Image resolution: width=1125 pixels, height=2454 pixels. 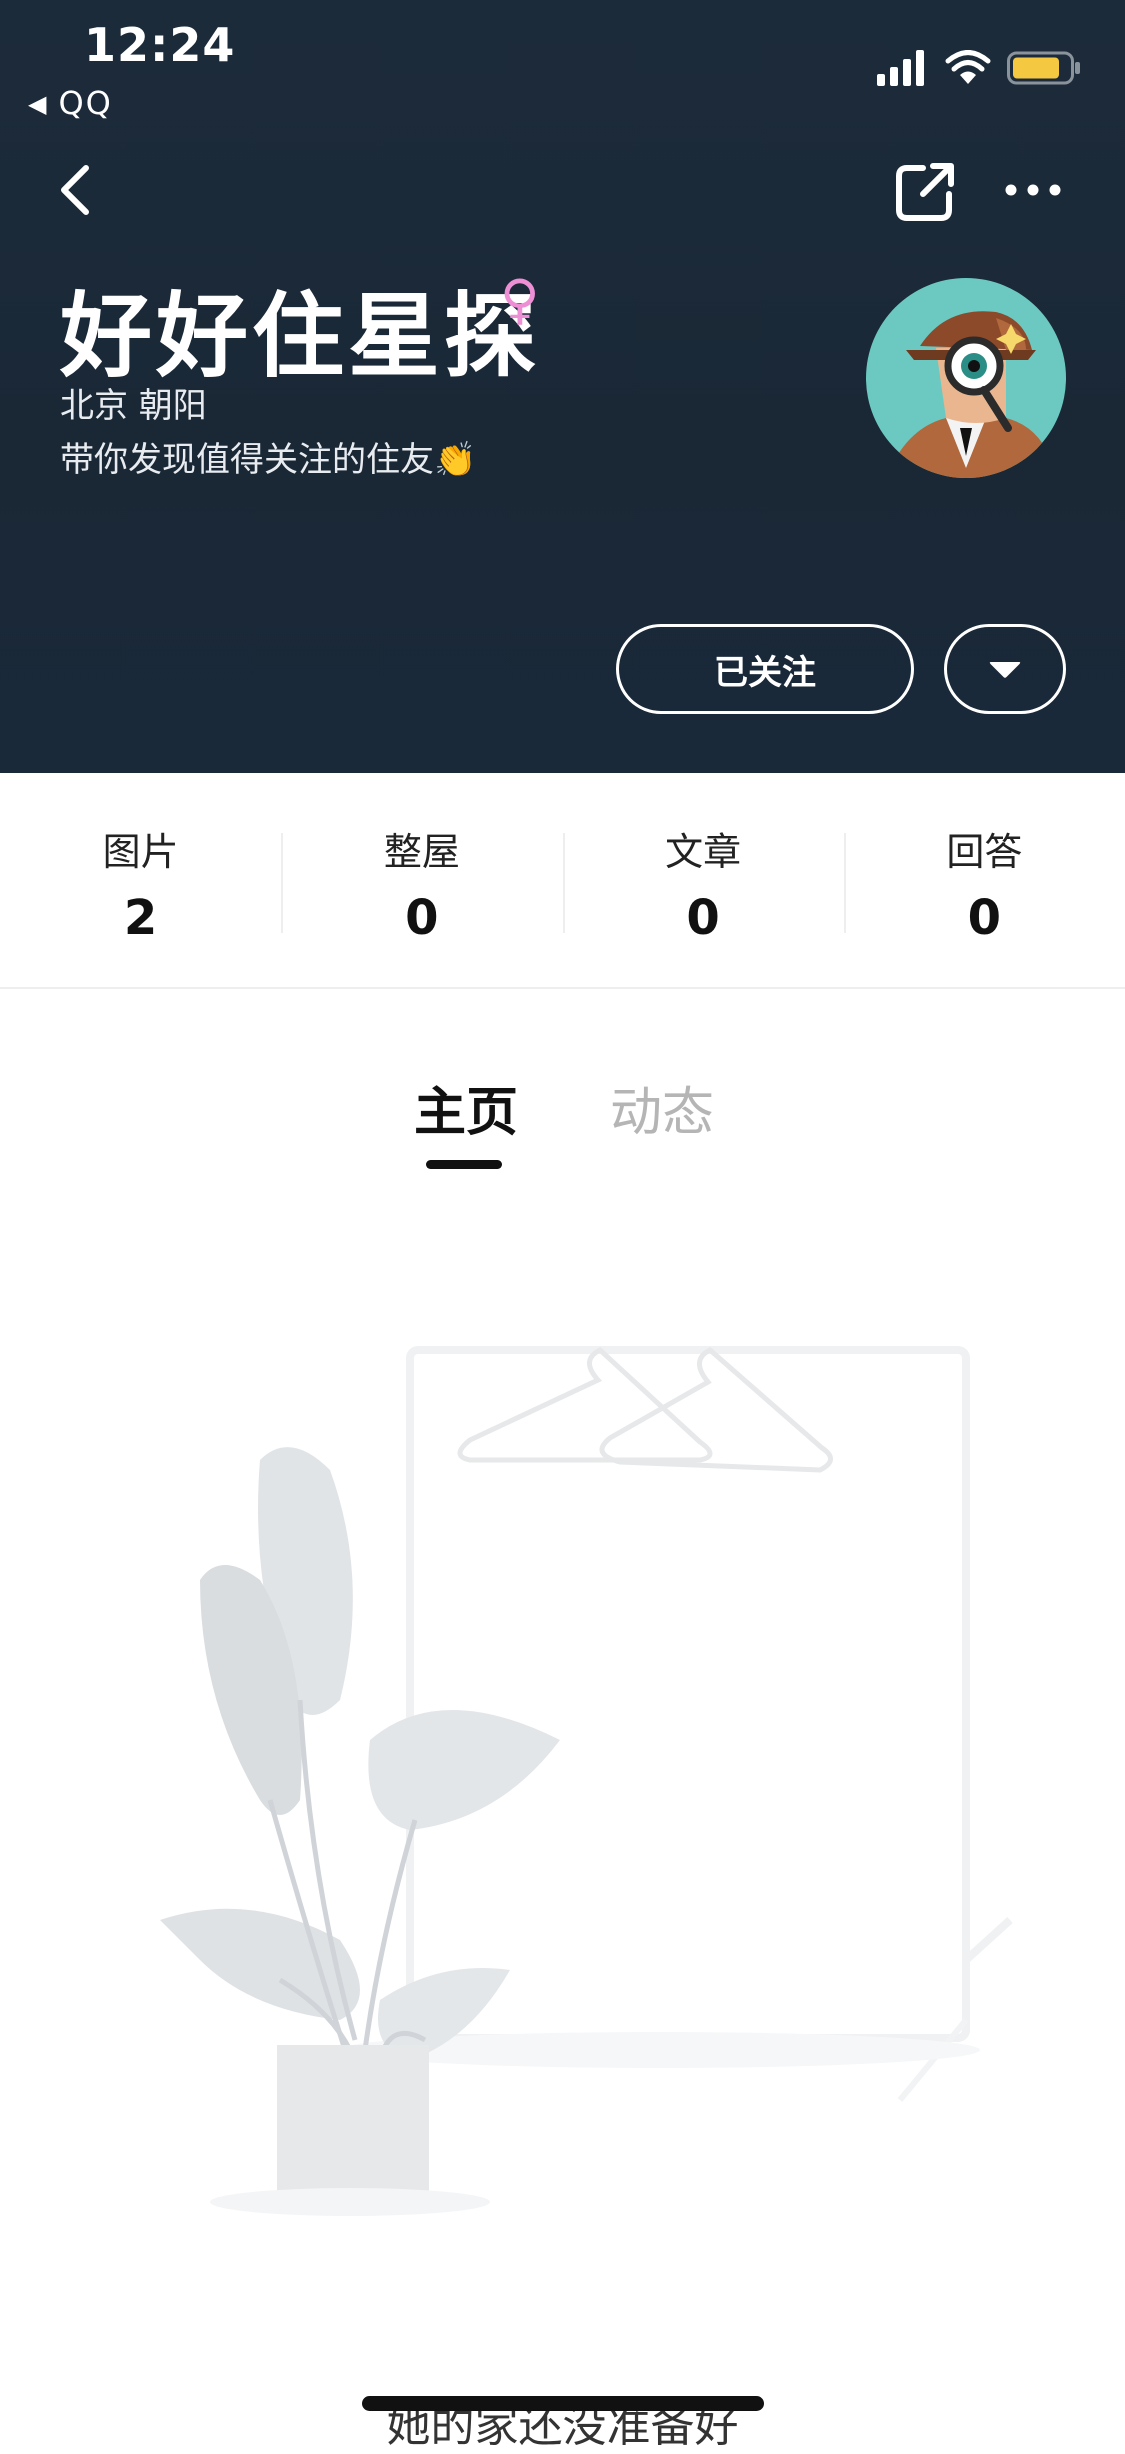 I want to click on stat-answers: 回答 0, so click(x=984, y=880).